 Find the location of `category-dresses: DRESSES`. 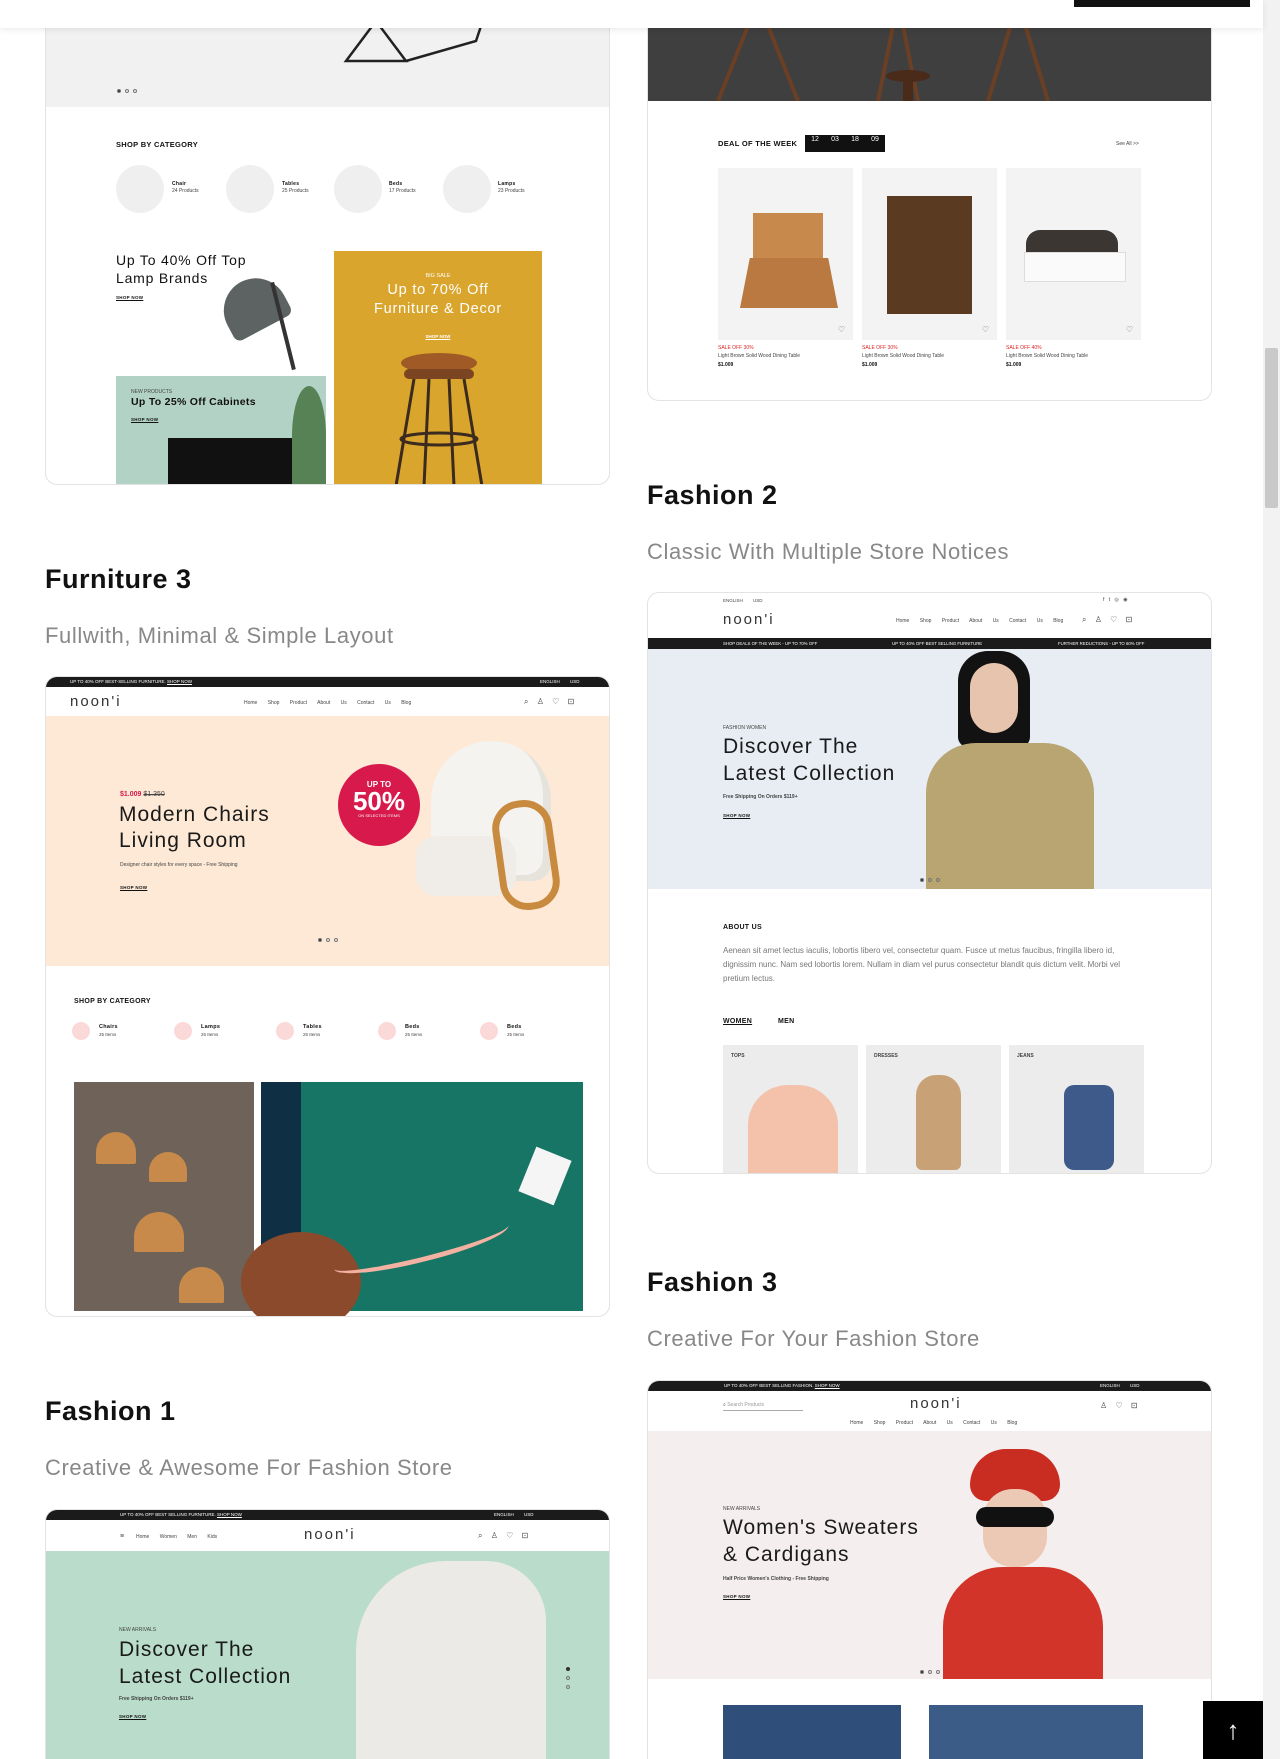

category-dresses: DRESSES is located at coordinates (933, 1109).